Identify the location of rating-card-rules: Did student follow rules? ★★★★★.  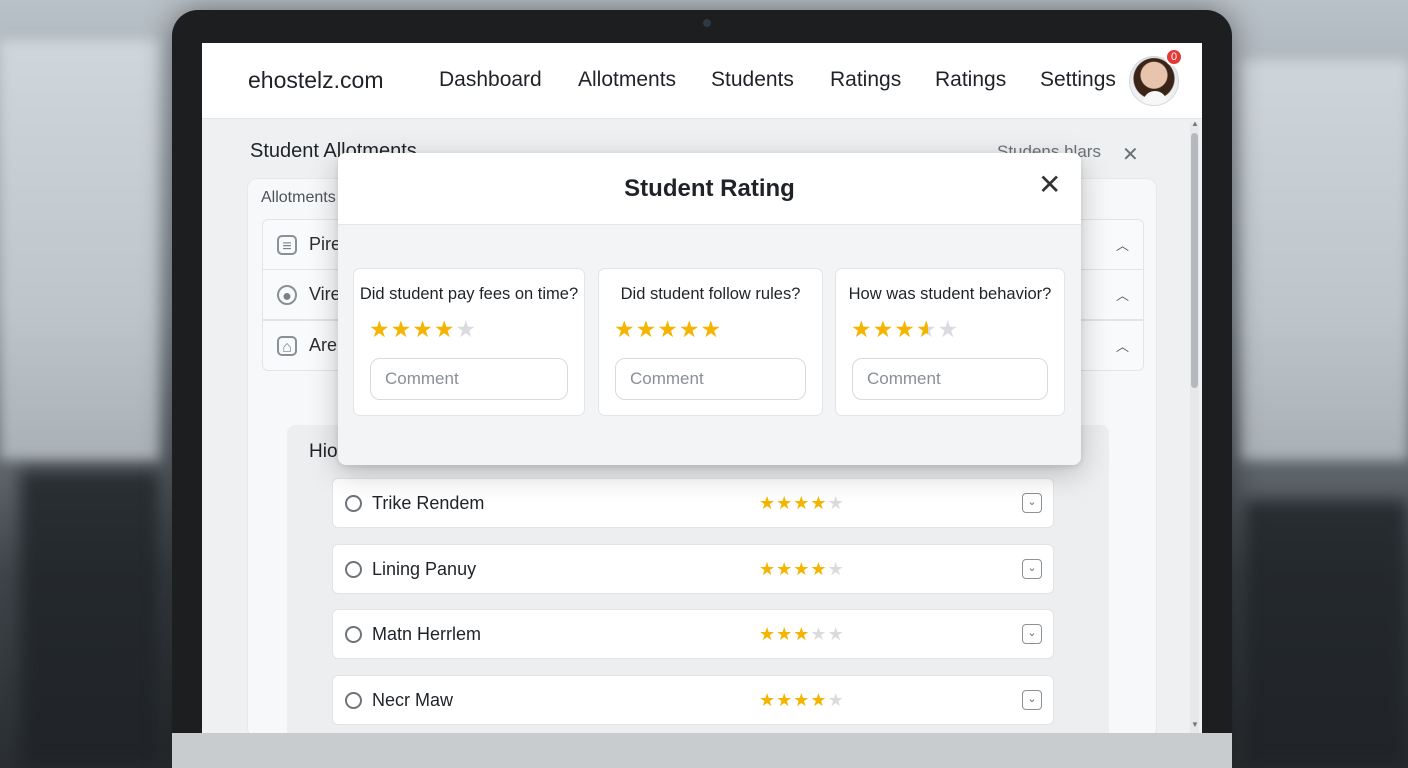
(710, 342).